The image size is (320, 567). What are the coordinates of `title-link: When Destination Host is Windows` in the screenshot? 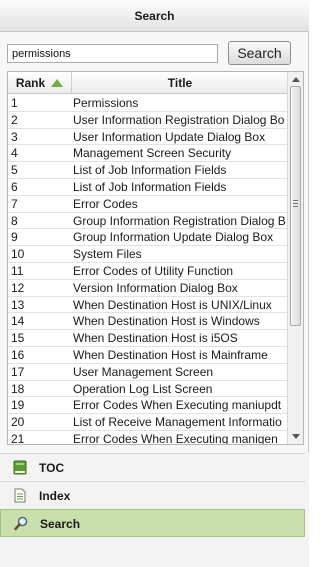 It's located at (180, 321).